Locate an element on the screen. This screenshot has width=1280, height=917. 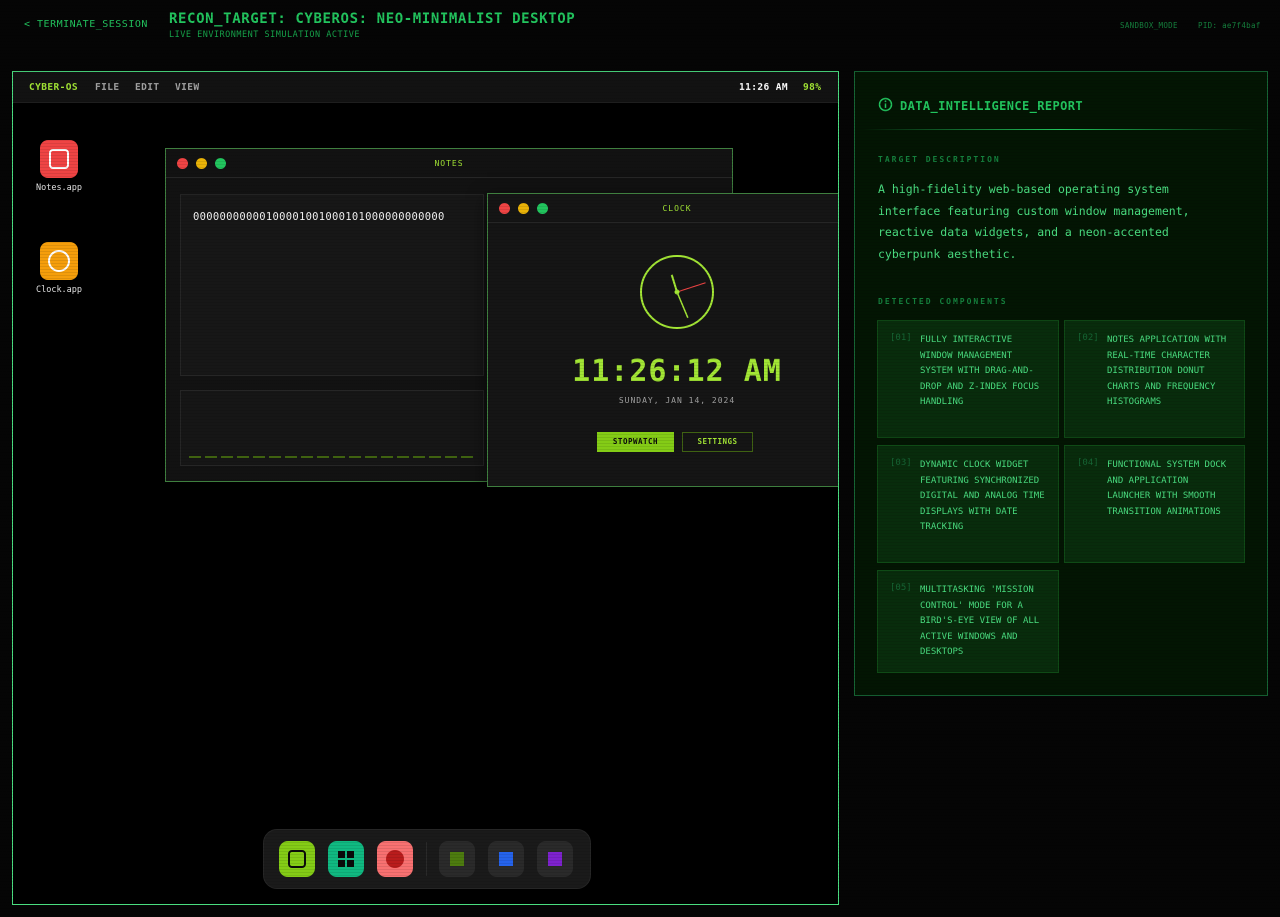
dock-item-app-green is located at coordinates (457, 859).